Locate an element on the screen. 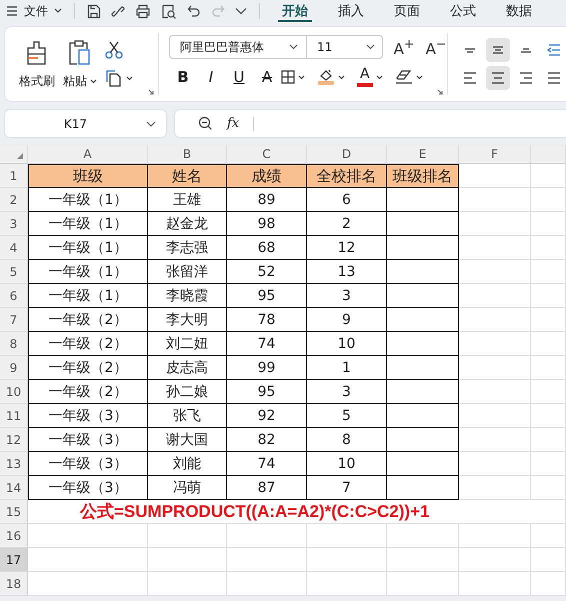 This screenshot has width=566, height=601. table-cell: 3 is located at coordinates (347, 296).